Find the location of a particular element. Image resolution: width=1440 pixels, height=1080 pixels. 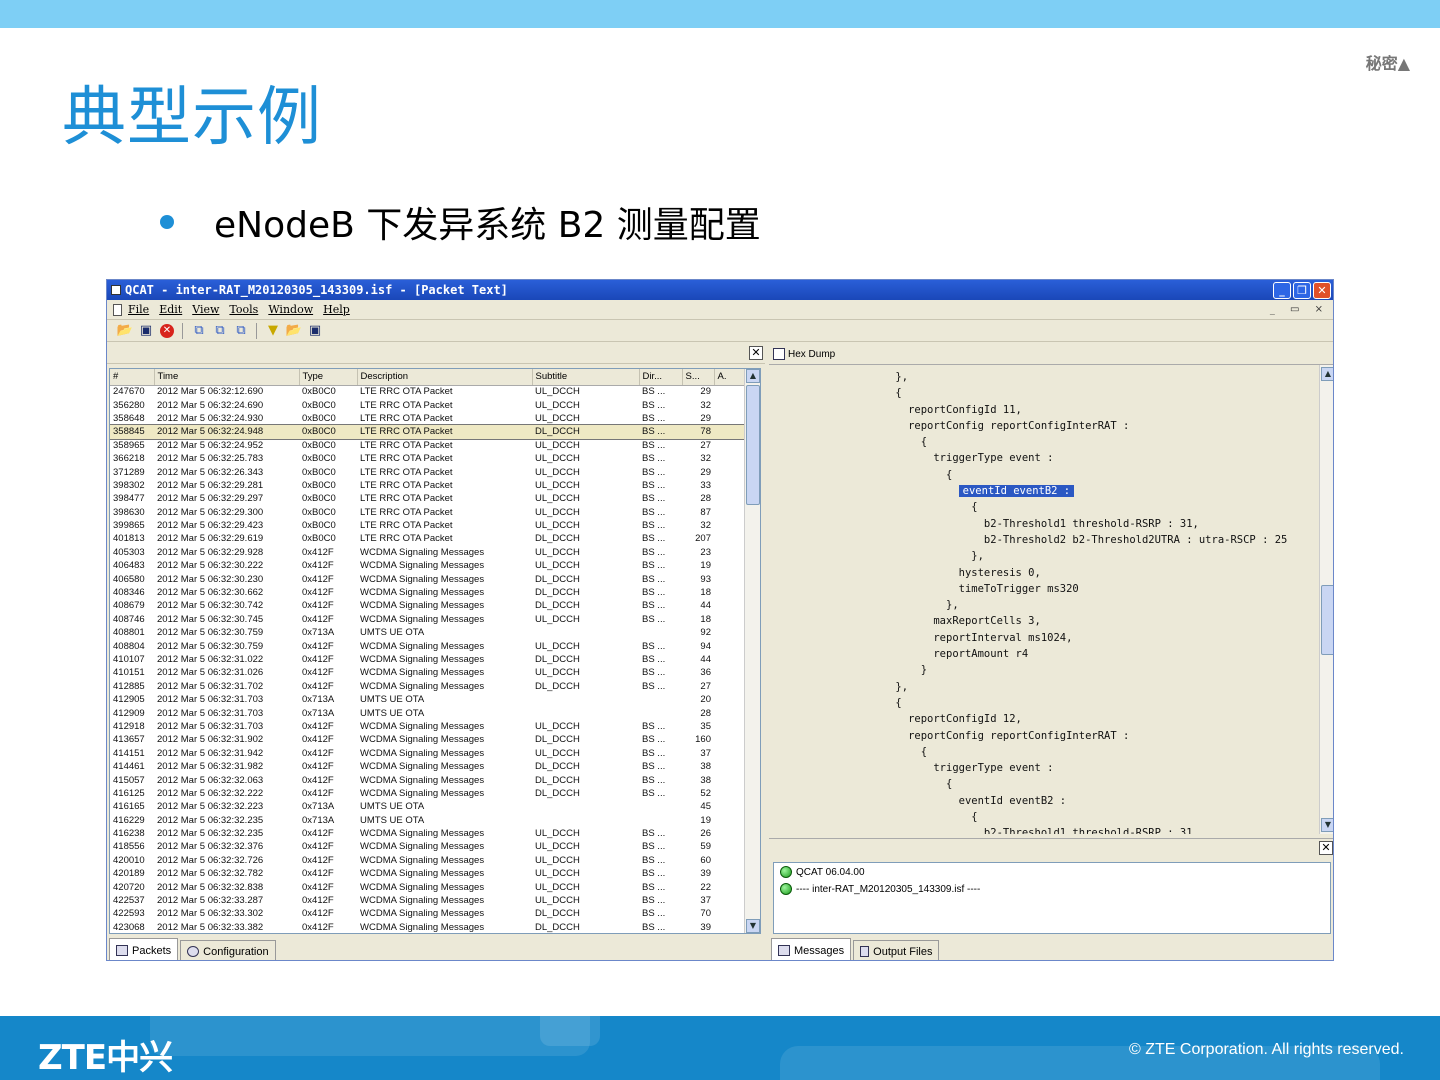

minimize-button: _ is located at coordinates (1282, 290).